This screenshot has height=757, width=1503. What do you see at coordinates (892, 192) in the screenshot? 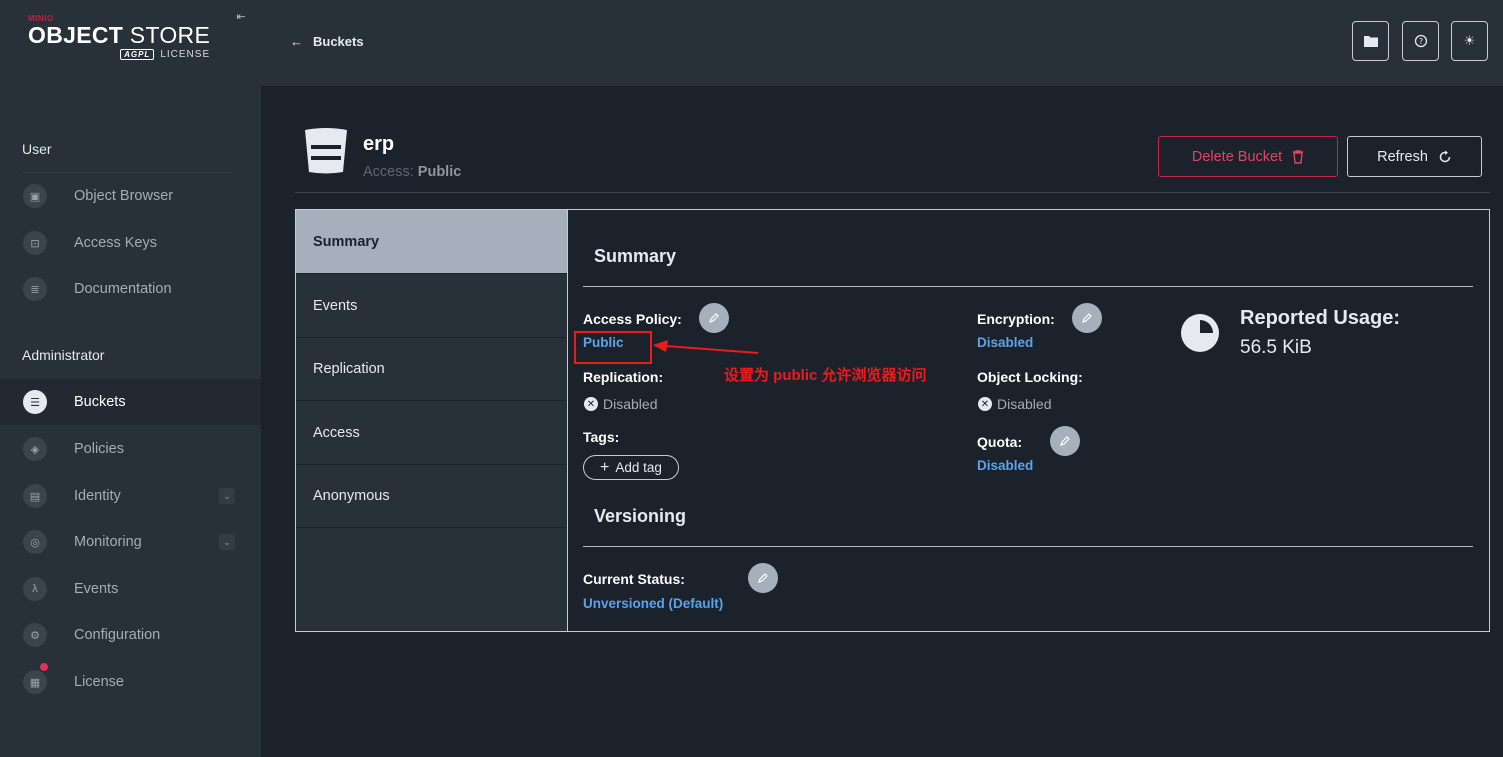
I see `header-divider` at bounding box center [892, 192].